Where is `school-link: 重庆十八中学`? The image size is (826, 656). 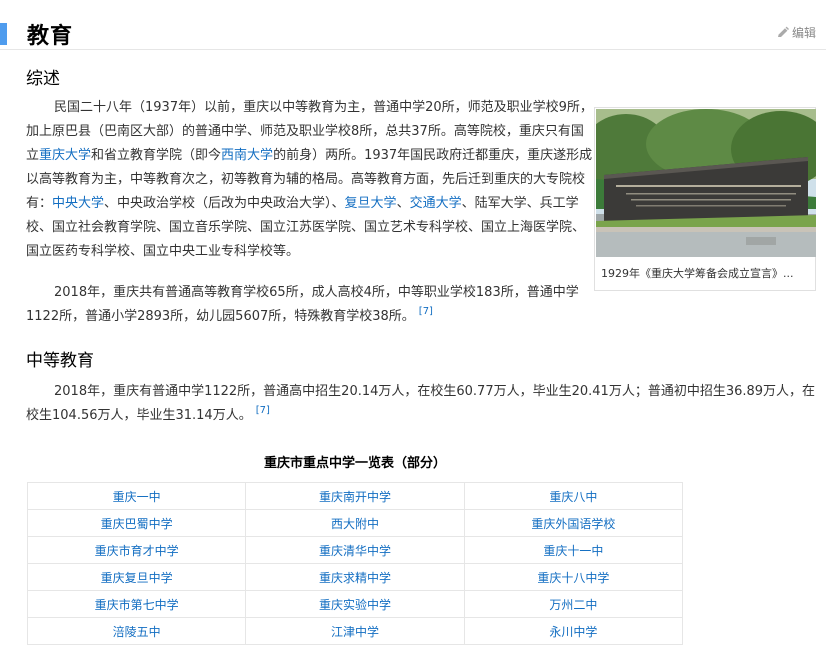
school-link: 重庆十八中学 is located at coordinates (573, 577).